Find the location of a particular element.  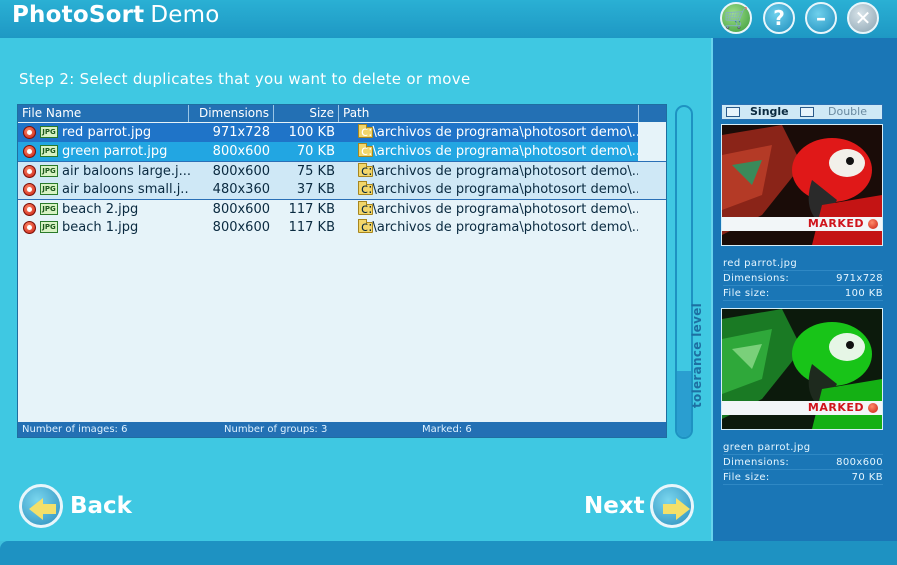

file-size: 37 KB is located at coordinates (315, 189).